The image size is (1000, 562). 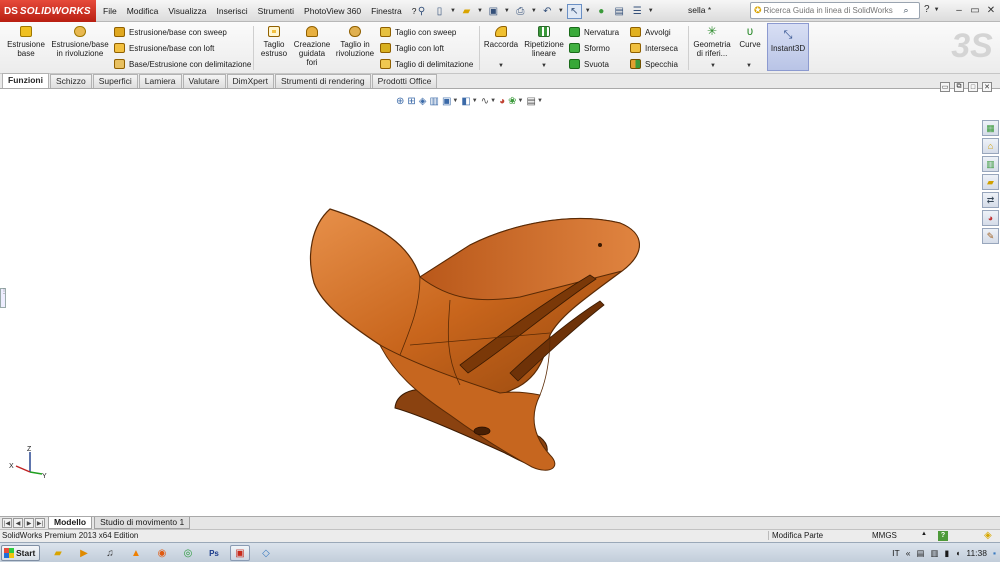 What do you see at coordinates (713, 66) in the screenshot?
I see `geometria-dropdown-icon: ▼` at bounding box center [713, 66].